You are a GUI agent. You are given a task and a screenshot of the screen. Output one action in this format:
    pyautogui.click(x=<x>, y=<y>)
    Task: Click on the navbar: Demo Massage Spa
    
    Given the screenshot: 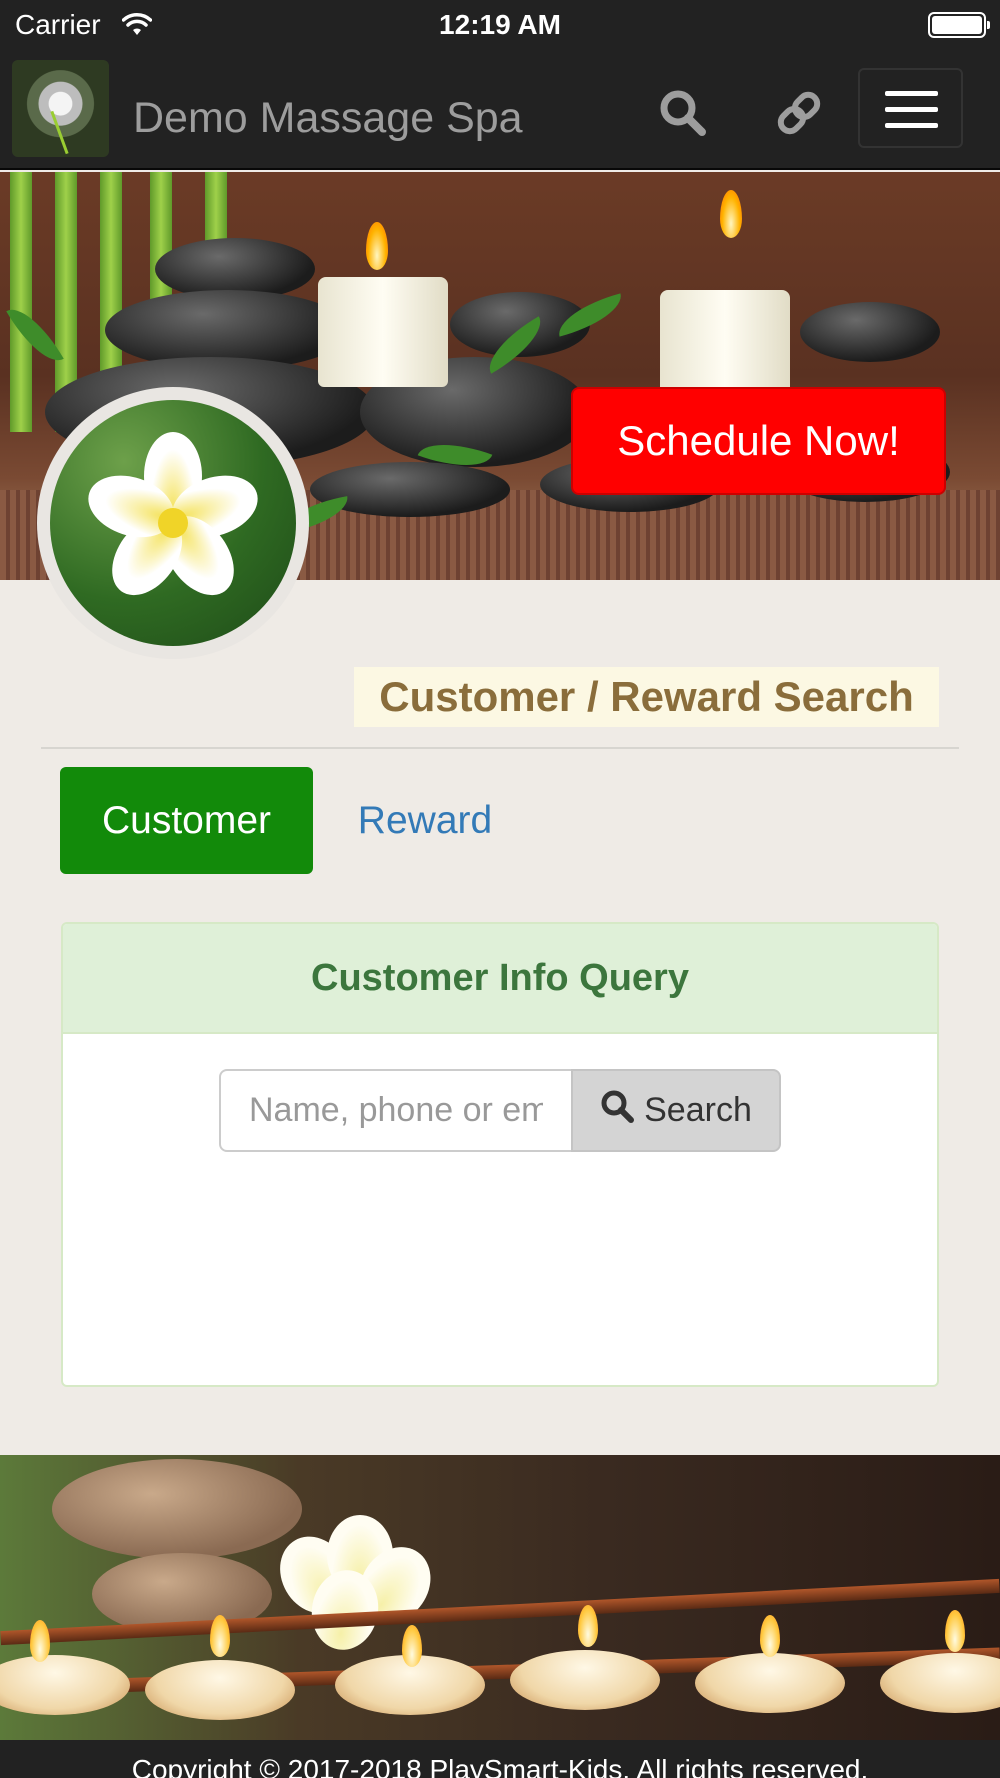 What is the action you would take?
    pyautogui.click(x=500, y=110)
    